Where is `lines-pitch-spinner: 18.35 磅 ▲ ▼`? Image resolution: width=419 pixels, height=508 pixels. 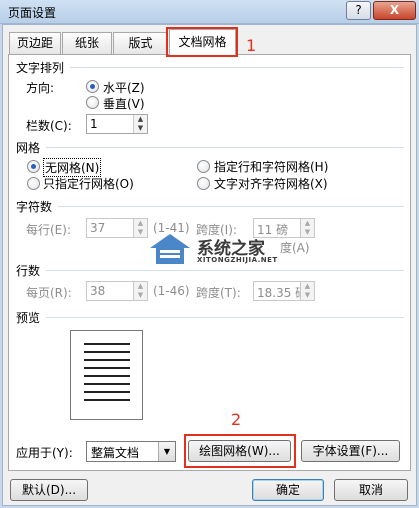
lines-pitch-spinner: 18.35 磅 ▲ ▼ is located at coordinates (284, 291).